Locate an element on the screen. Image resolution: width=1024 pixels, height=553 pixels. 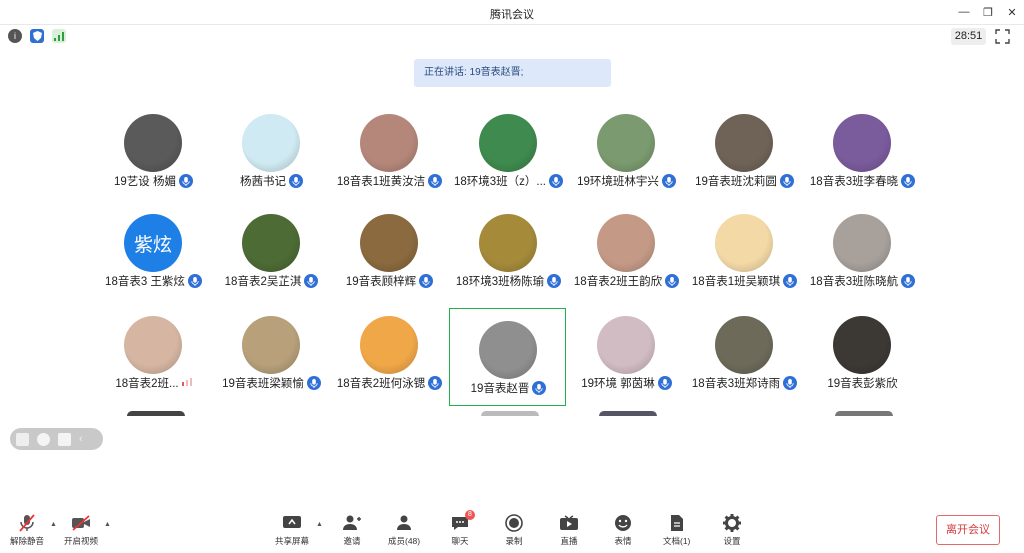
live-button: 直播 is located at coordinates (569, 530).